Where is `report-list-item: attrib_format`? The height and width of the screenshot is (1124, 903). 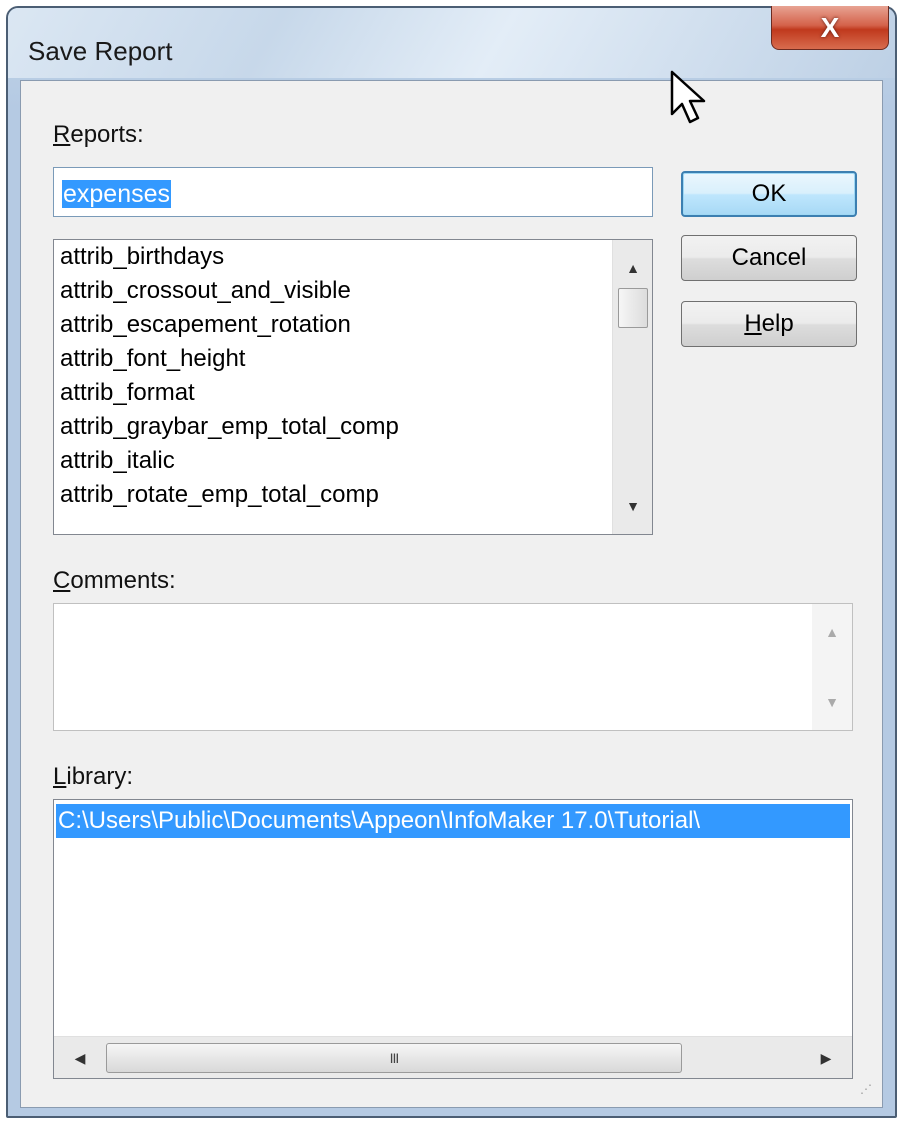 report-list-item: attrib_format is located at coordinates (353, 393).